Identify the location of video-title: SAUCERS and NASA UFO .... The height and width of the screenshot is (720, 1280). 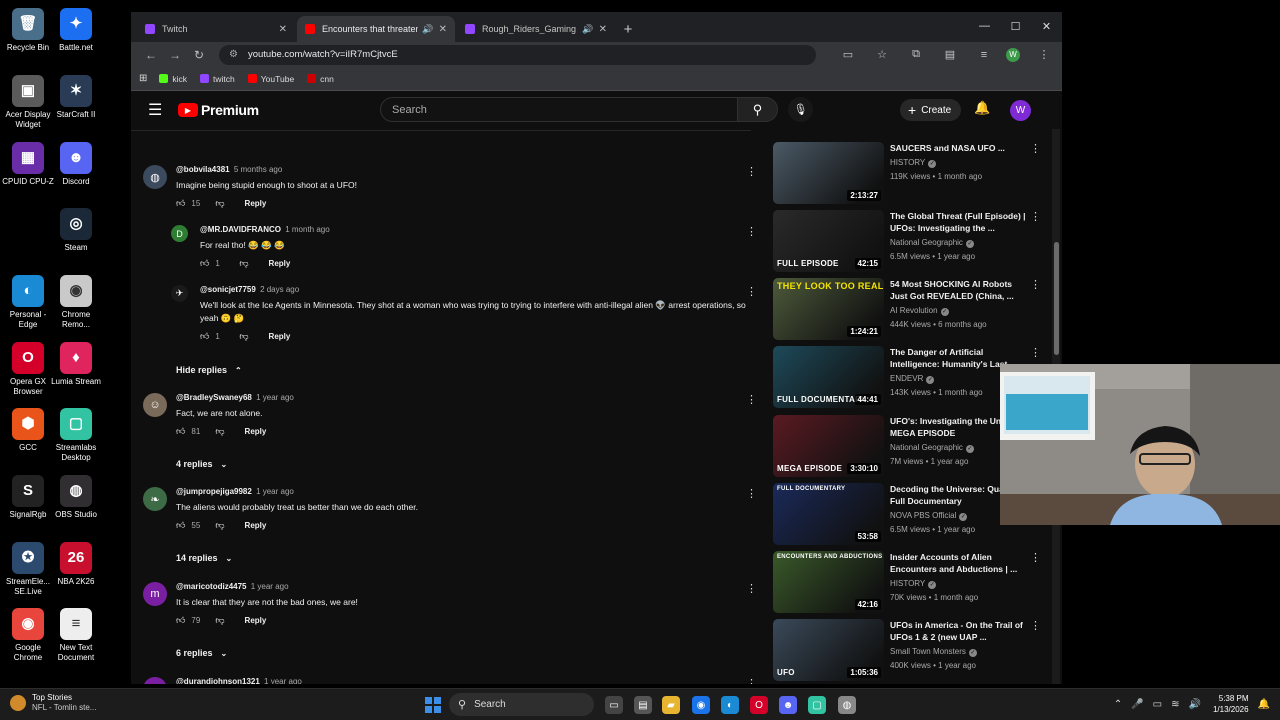
(960, 148).